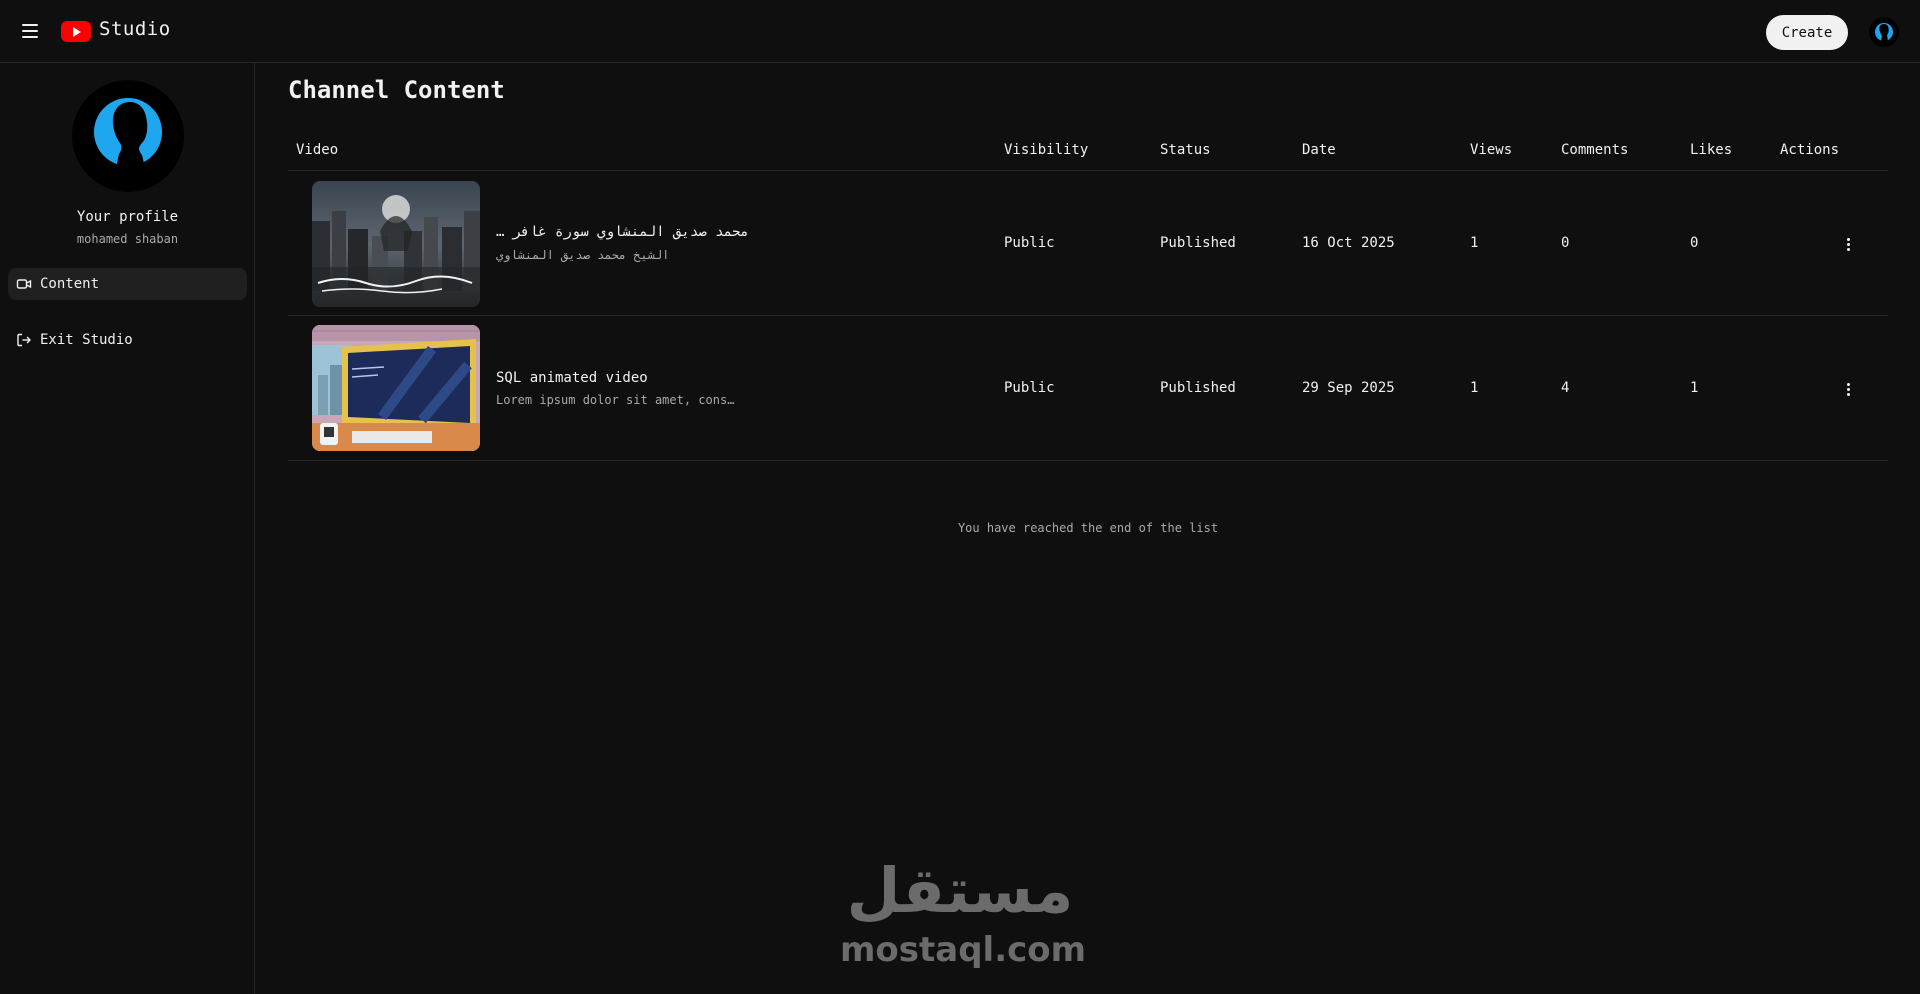 The width and height of the screenshot is (1920, 994). I want to click on column-header-date: Date, so click(1319, 150).